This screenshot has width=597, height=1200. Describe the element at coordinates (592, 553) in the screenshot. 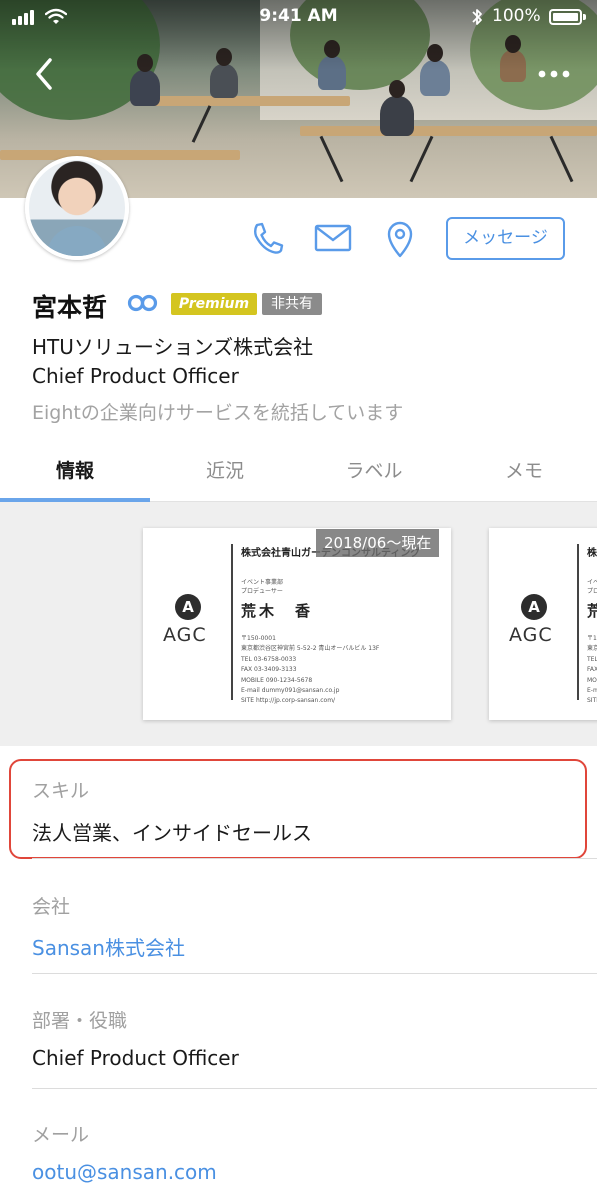

I see `card-company-name: 株式会社青山ガーデンコンサルティング` at that location.